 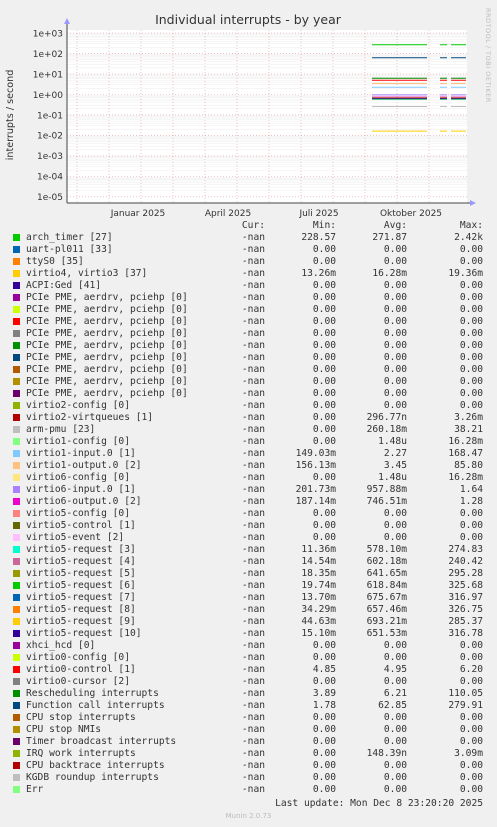 What do you see at coordinates (90, 417) in the screenshot?
I see `legend-series-name: virtio2-virtqueues [1]` at bounding box center [90, 417].